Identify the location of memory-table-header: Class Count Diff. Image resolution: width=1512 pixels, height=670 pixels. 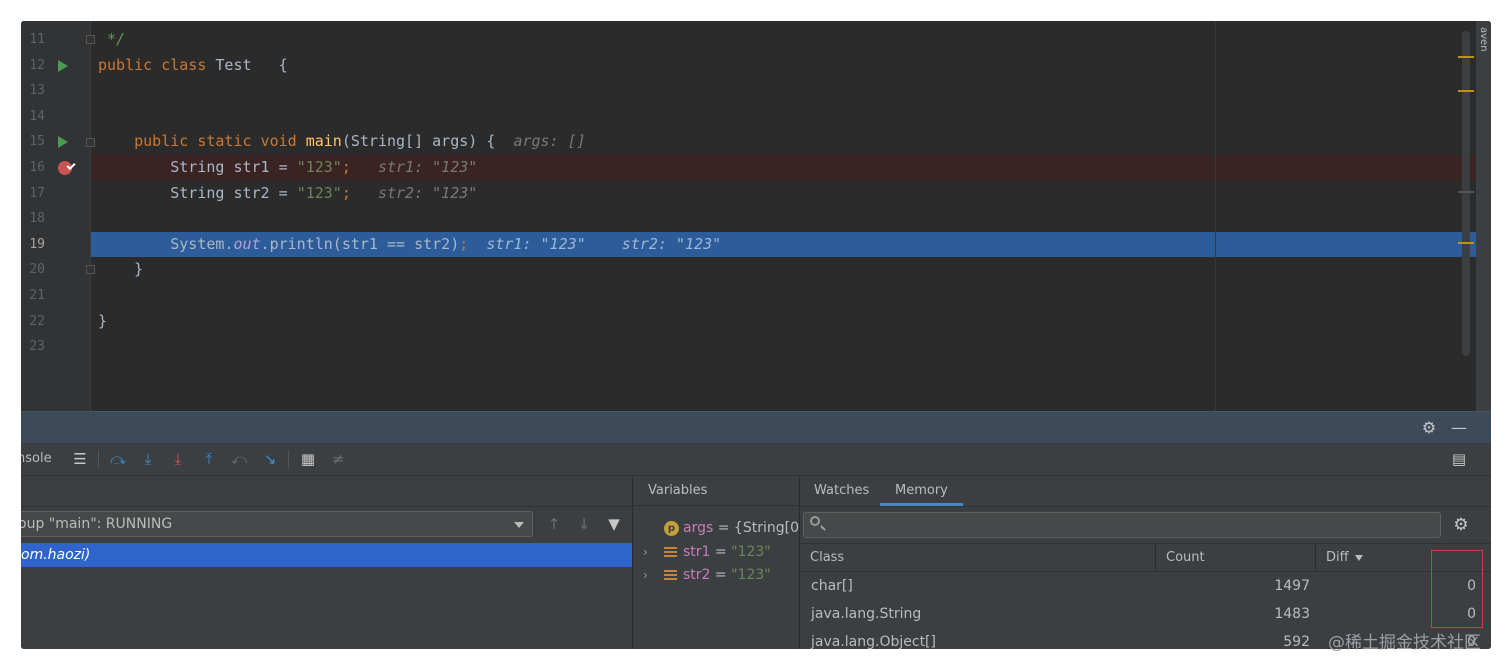
(1145, 557).